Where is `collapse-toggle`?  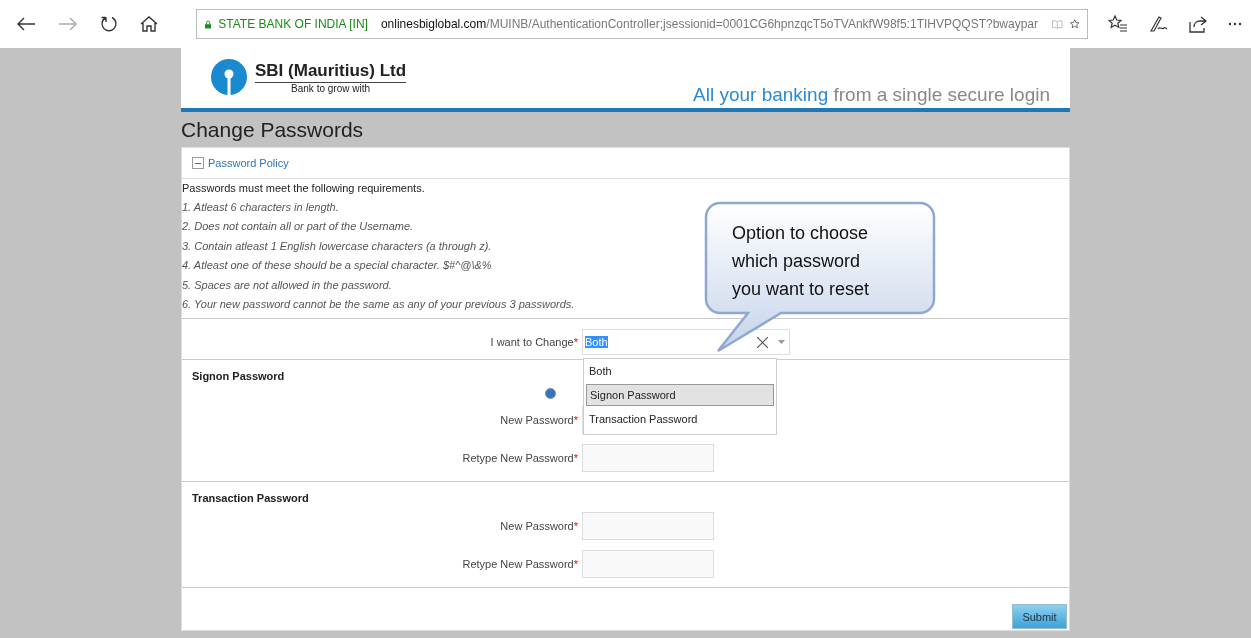 collapse-toggle is located at coordinates (198, 163).